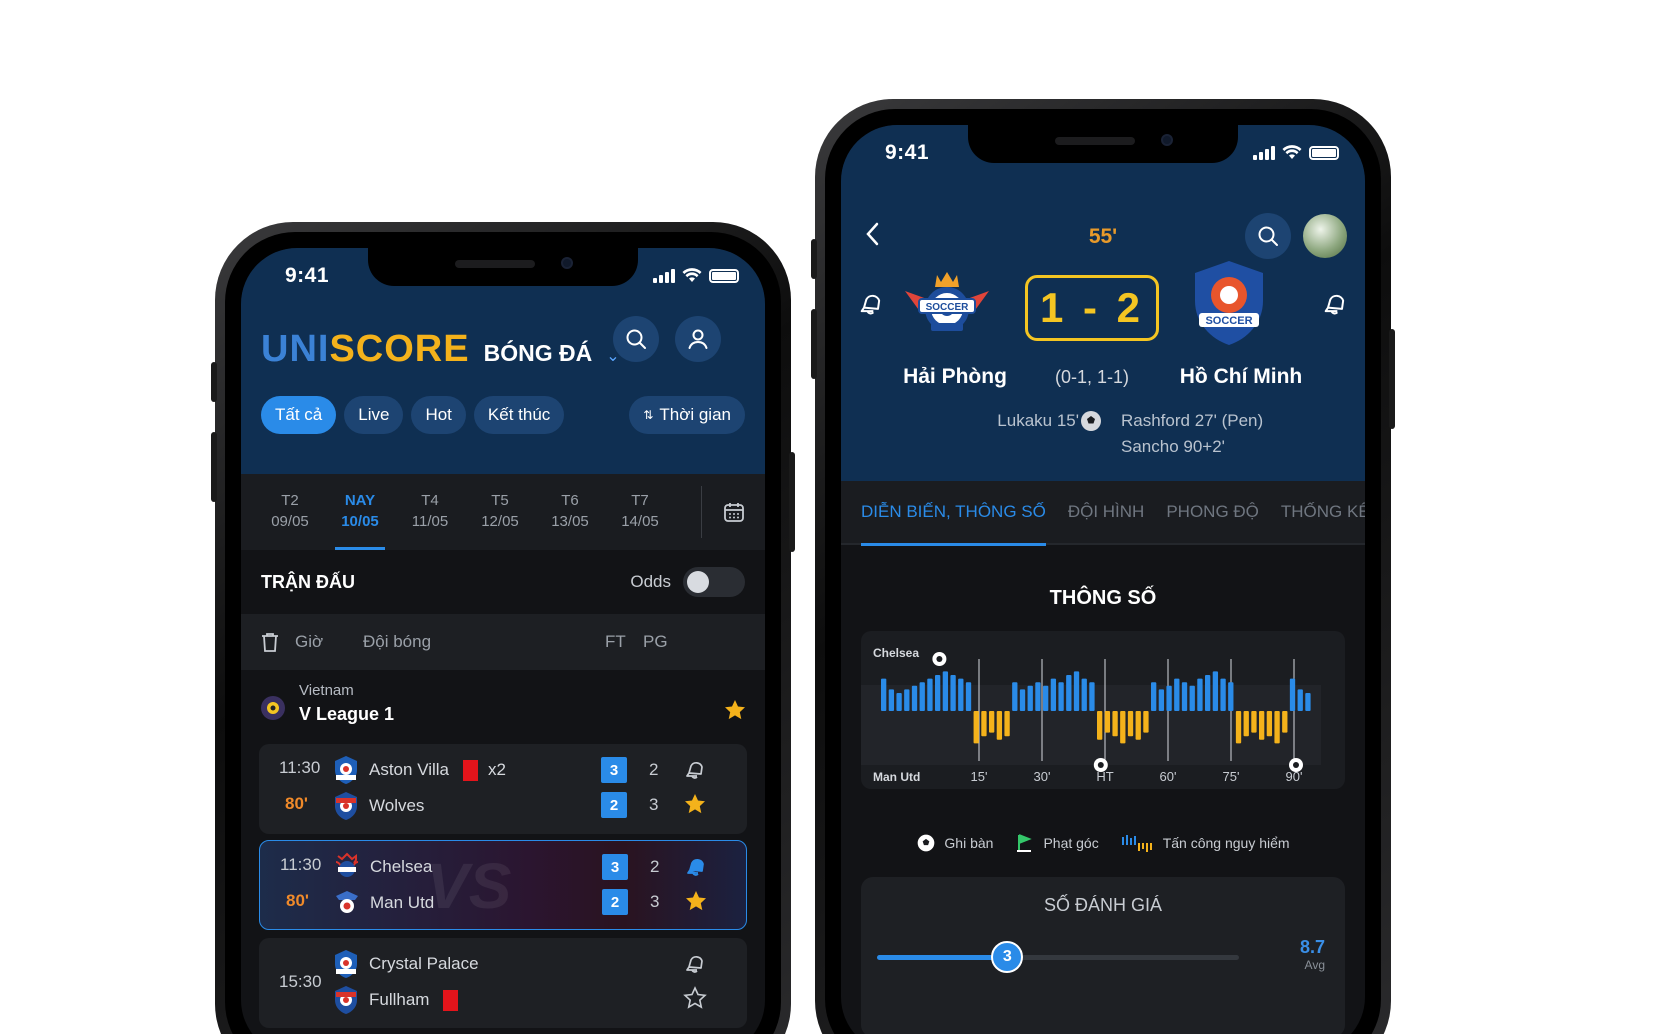  Describe the element at coordinates (1091, 715) in the screenshot. I see `momentum-chart-svg: ChelseaMan Utd 15' 30' HT 60' 75' 90'` at that location.